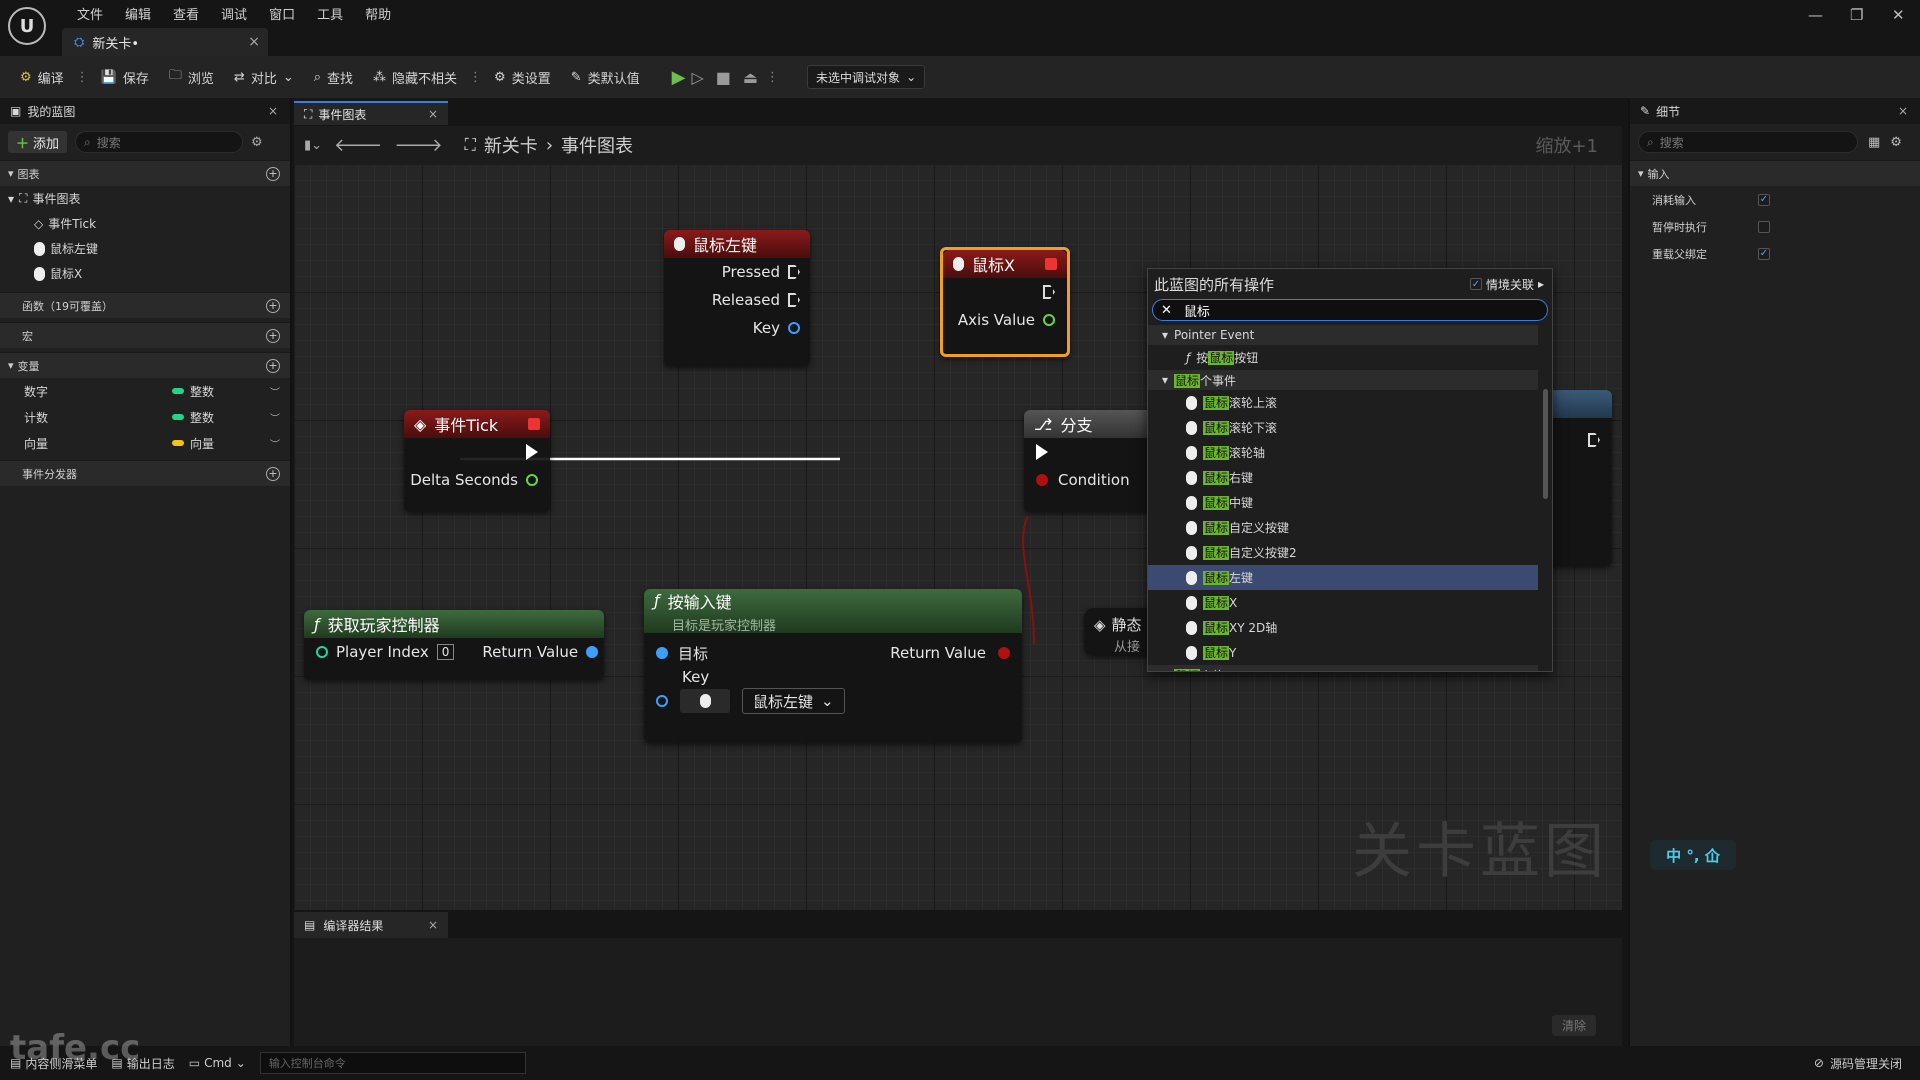 This screenshot has height=1080, width=1920. What do you see at coordinates (1343, 357) in the screenshot?
I see `action-item: ƒ 按鼠标按钮` at bounding box center [1343, 357].